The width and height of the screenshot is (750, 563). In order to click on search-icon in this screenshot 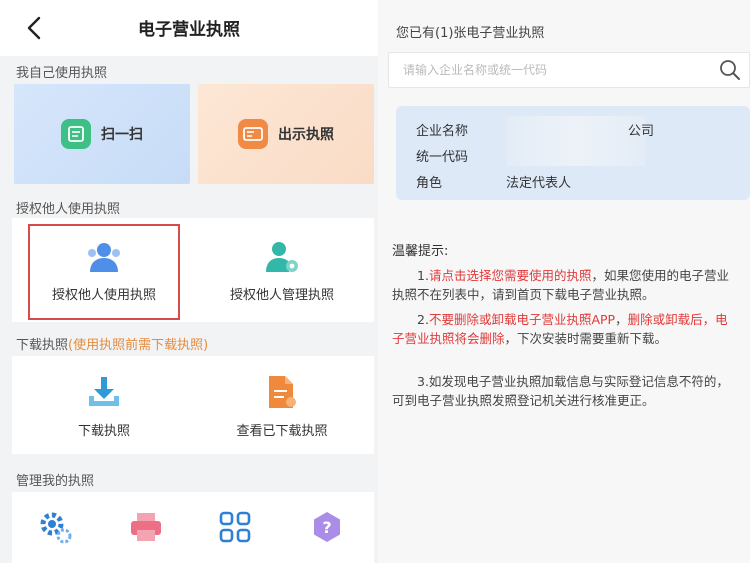, I will do `click(730, 70)`.